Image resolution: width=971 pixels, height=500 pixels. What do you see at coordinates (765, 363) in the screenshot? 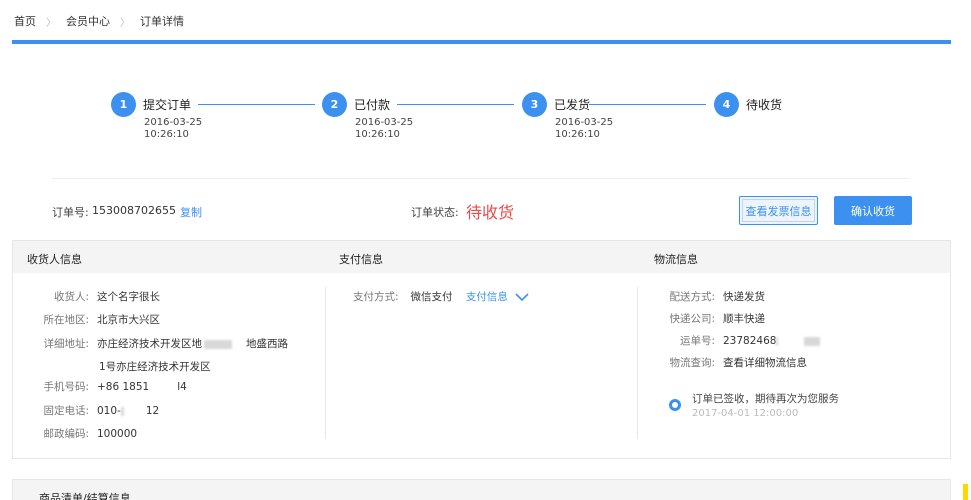
I see `view-logistics-detail-link: 查看详细物流信息` at bounding box center [765, 363].